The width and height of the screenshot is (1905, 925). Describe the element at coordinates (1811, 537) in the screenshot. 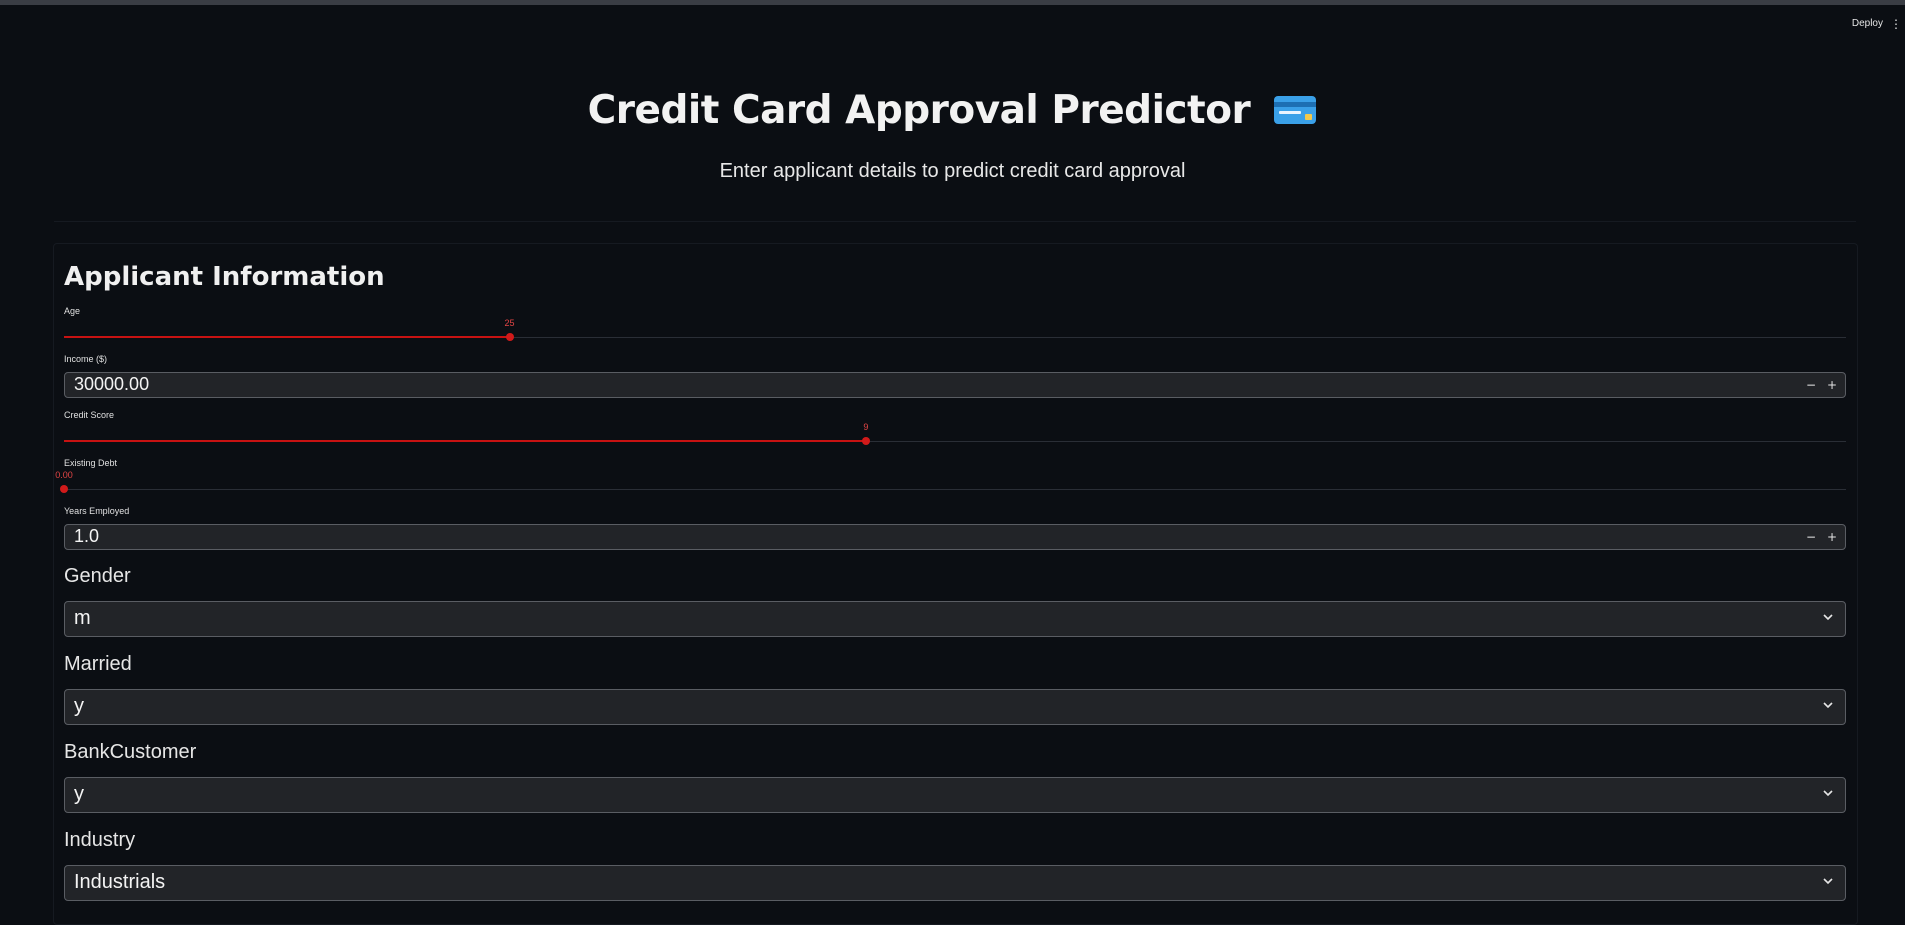

I see `years-employed-decrement-button: −` at that location.